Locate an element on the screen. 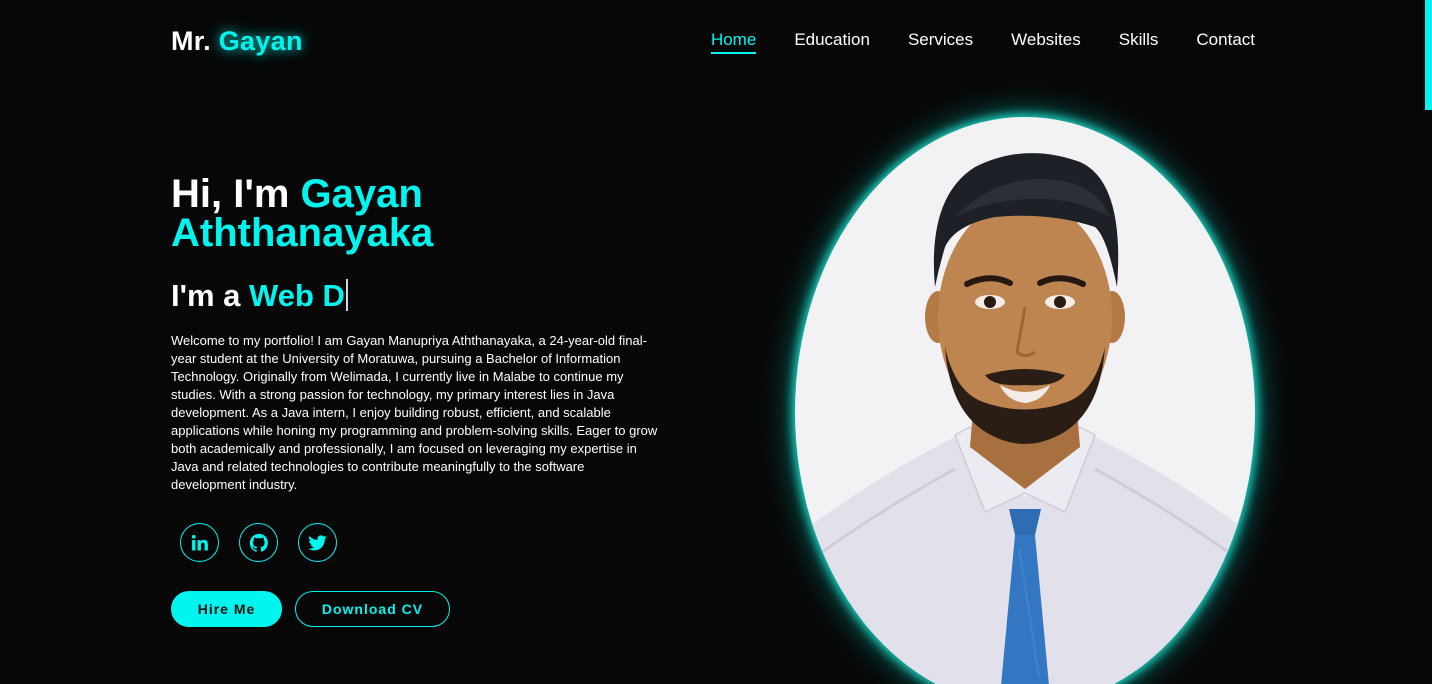 The height and width of the screenshot is (684, 1432). site-logo: Mr. Gayan is located at coordinates (237, 41).